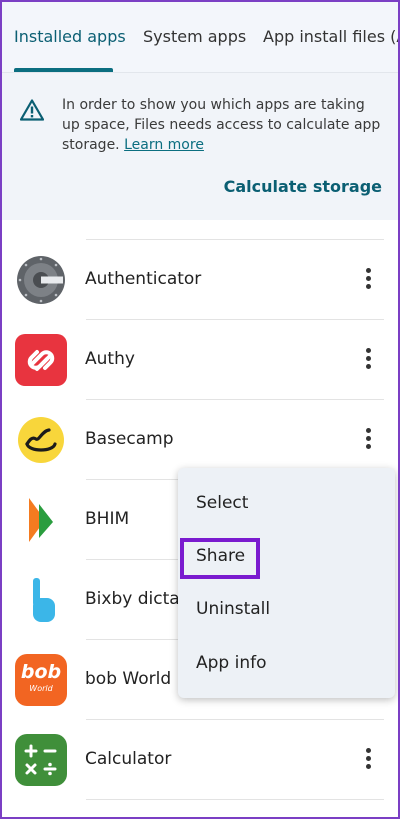 The image size is (400, 819). I want to click on app-name: Authenticator, so click(143, 279).